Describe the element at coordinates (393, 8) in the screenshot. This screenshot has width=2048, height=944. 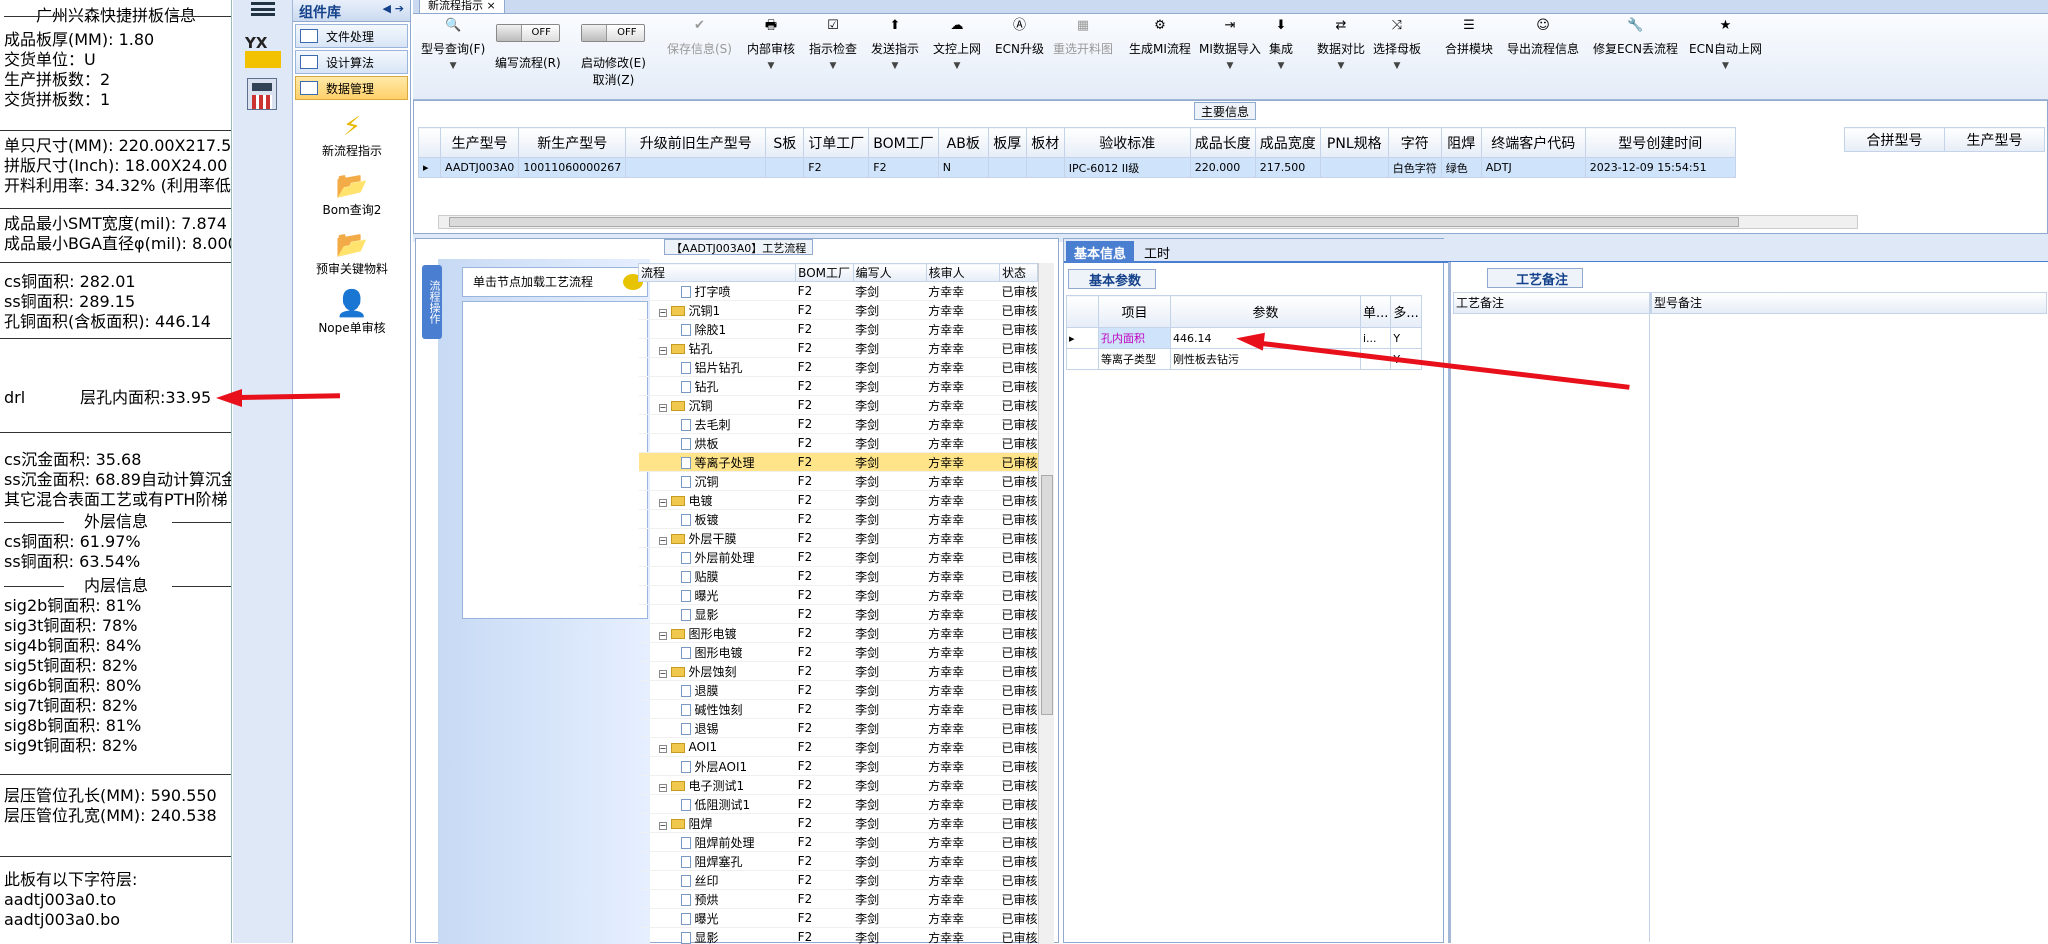
I see `pin-icon: ◀ ➔` at that location.